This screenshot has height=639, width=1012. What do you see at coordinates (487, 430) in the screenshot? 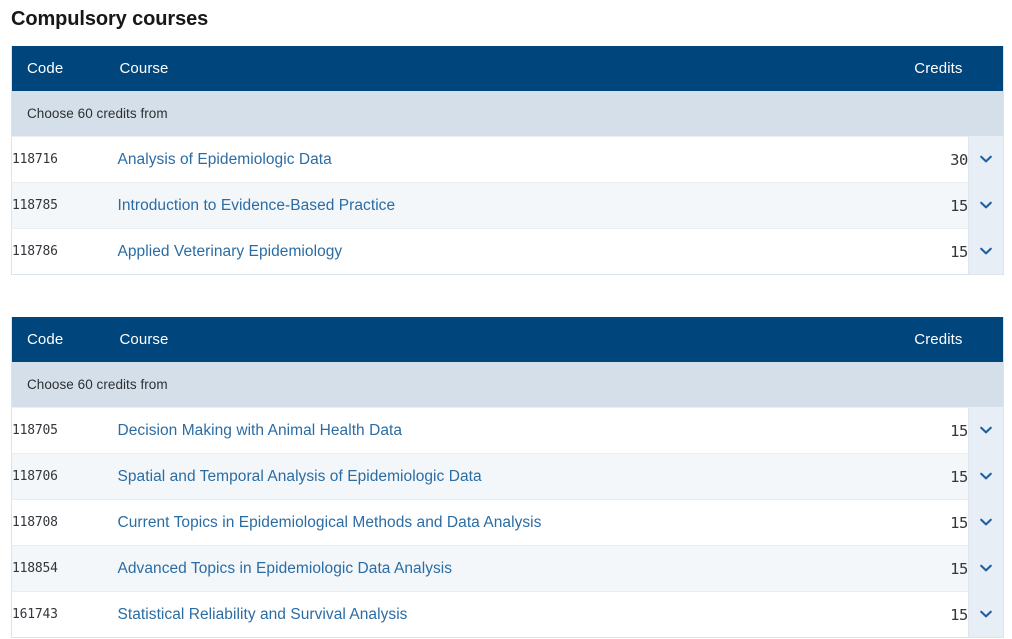
I see `course-name-cell: Decision Making with Animal Health Data` at bounding box center [487, 430].